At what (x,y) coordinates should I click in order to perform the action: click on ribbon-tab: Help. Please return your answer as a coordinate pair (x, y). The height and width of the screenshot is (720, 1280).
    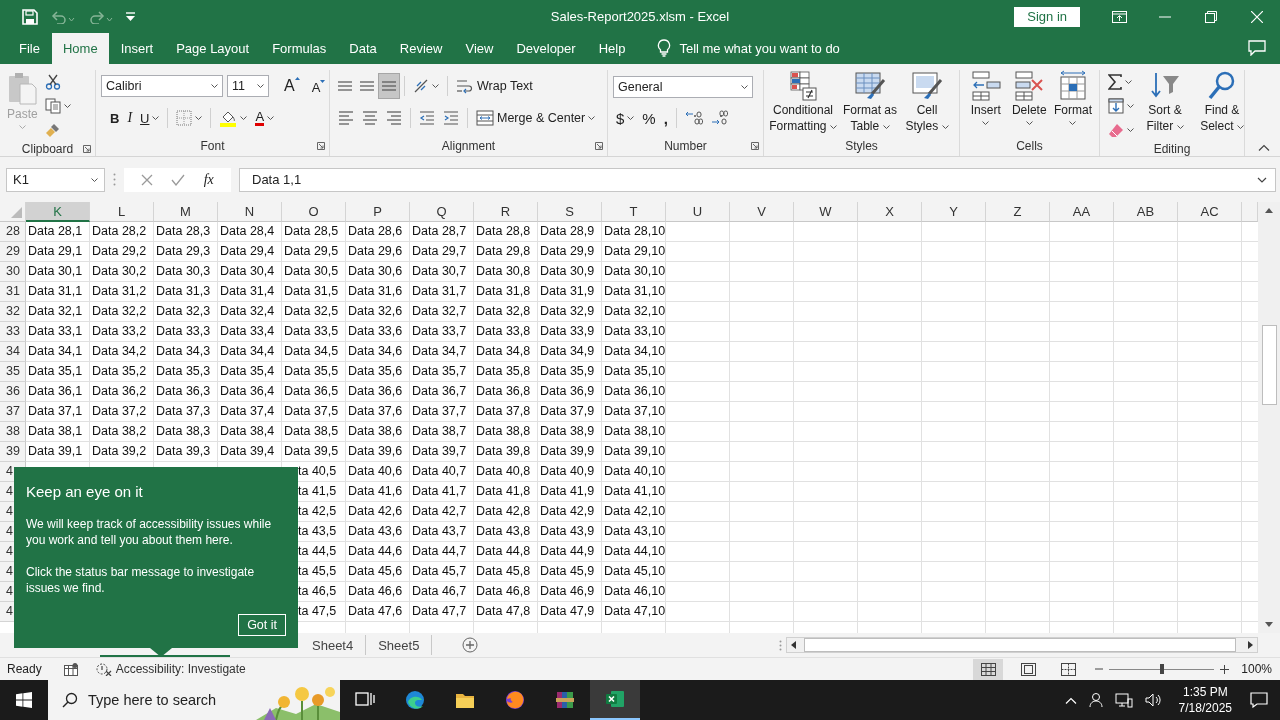
    Looking at the image, I should click on (612, 48).